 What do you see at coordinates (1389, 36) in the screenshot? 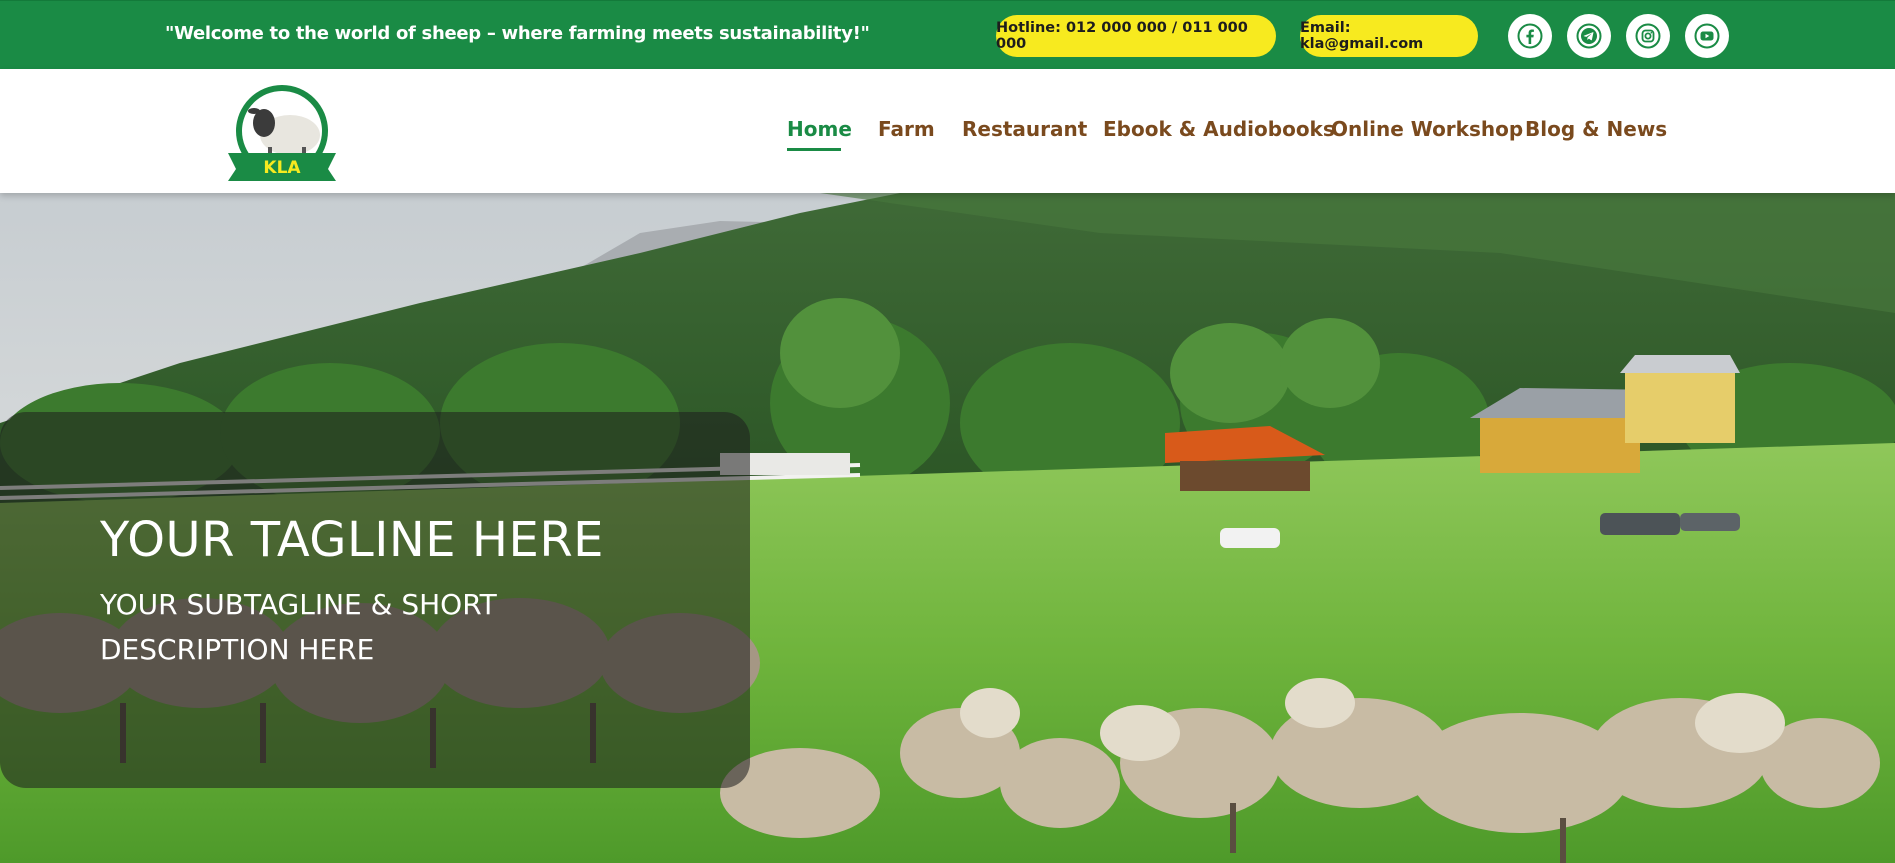
I see `email-button: Email: kla@gmail.com` at bounding box center [1389, 36].